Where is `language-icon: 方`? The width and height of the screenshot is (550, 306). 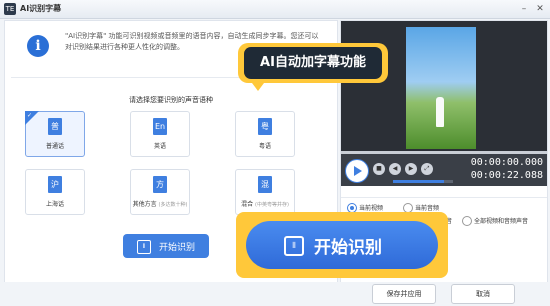 language-icon: 方 is located at coordinates (160, 184).